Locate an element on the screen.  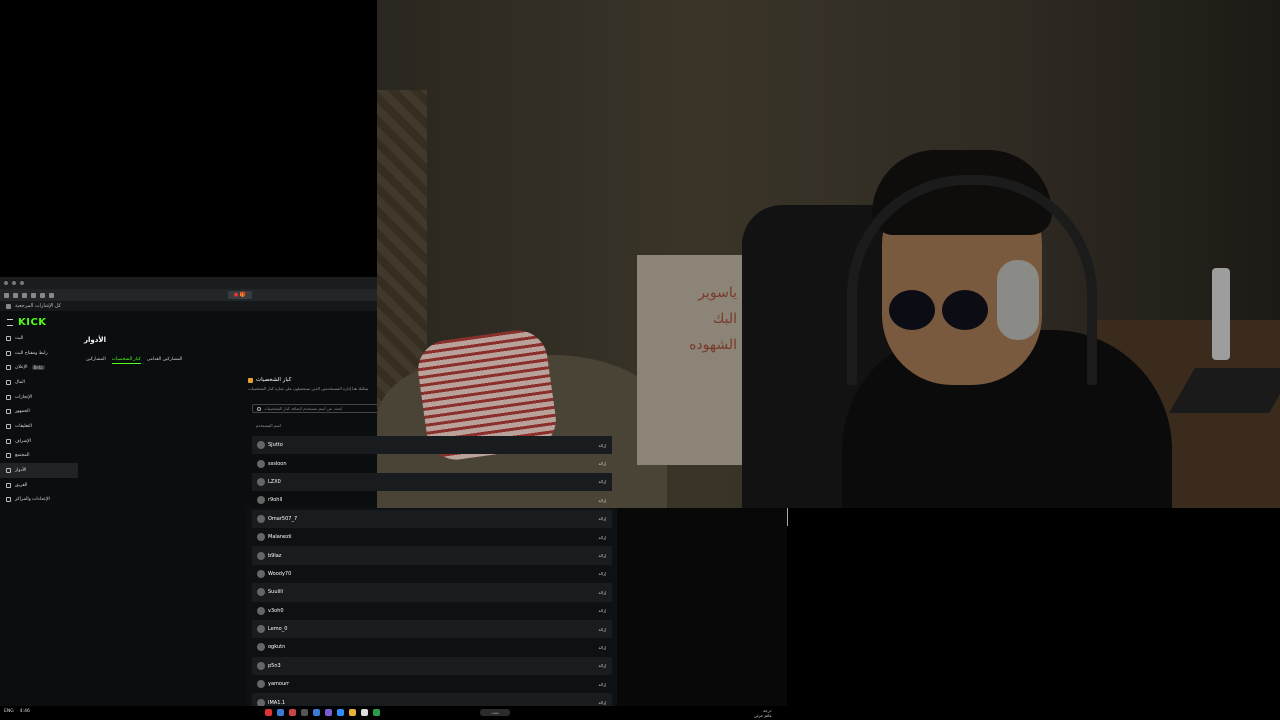
sidebar-item-comments: التعليقات is located at coordinates (39, 426).